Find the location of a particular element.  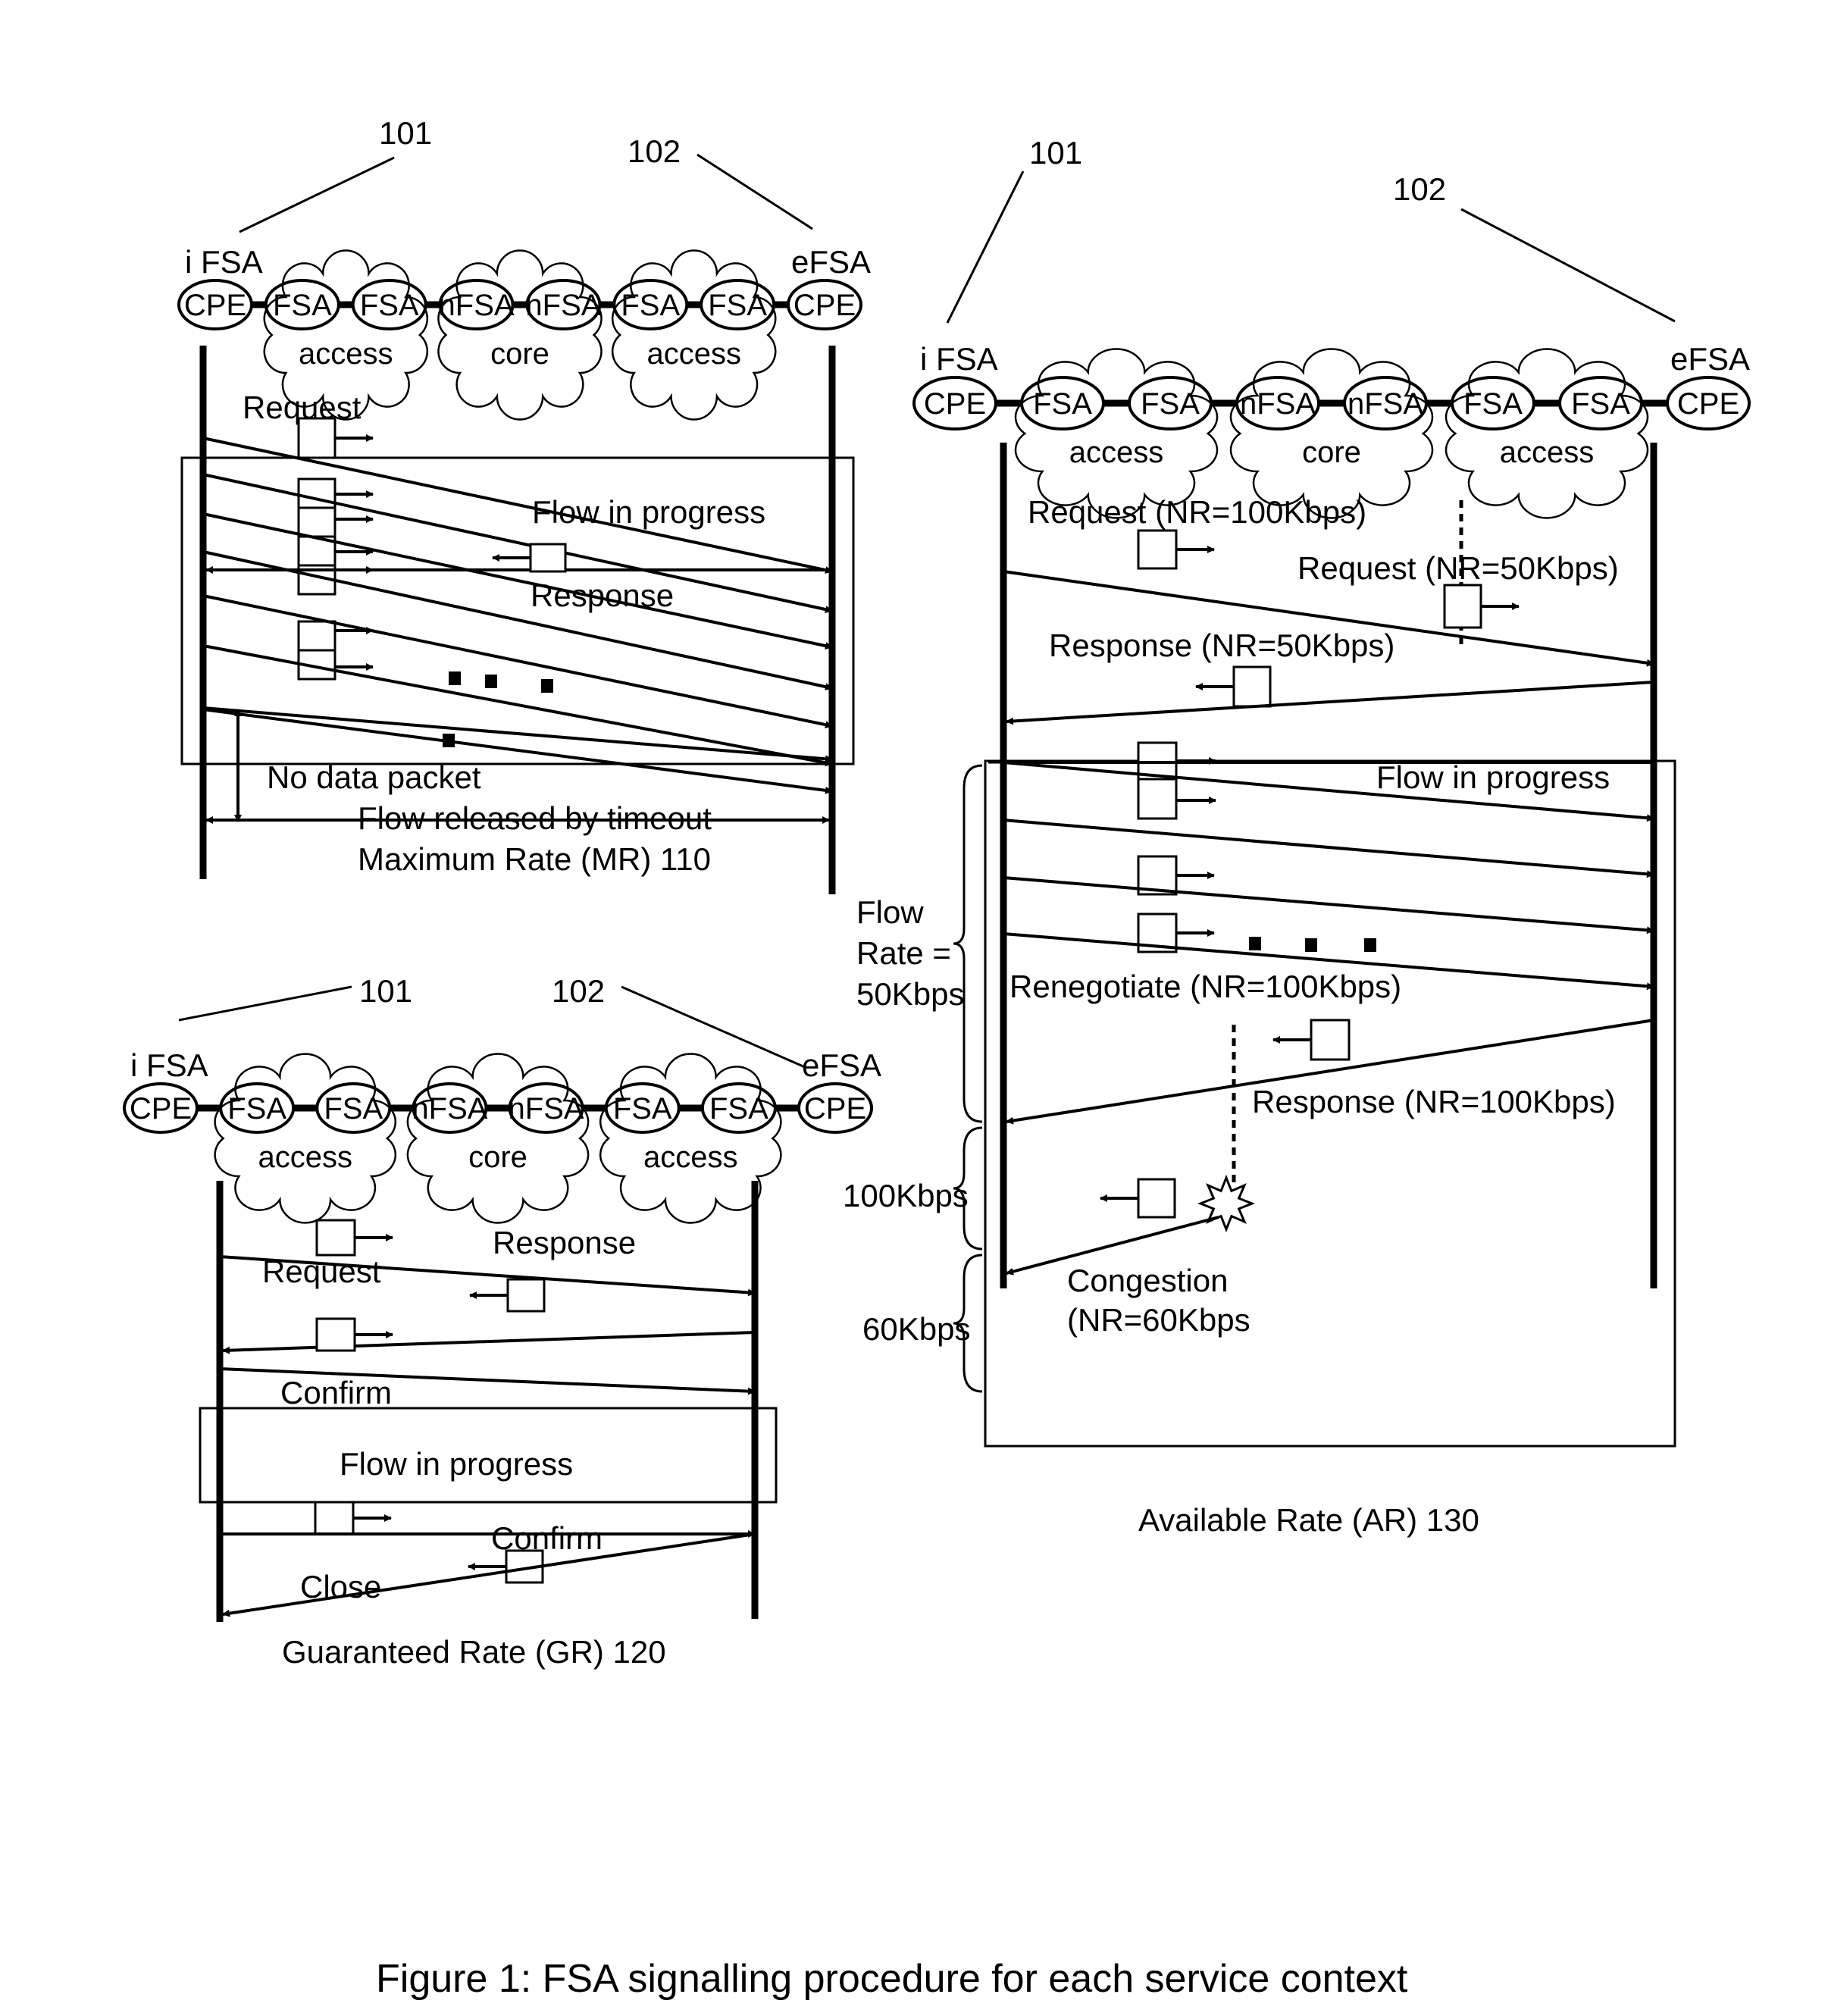

gr-close-label: Close is located at coordinates (340, 1586).